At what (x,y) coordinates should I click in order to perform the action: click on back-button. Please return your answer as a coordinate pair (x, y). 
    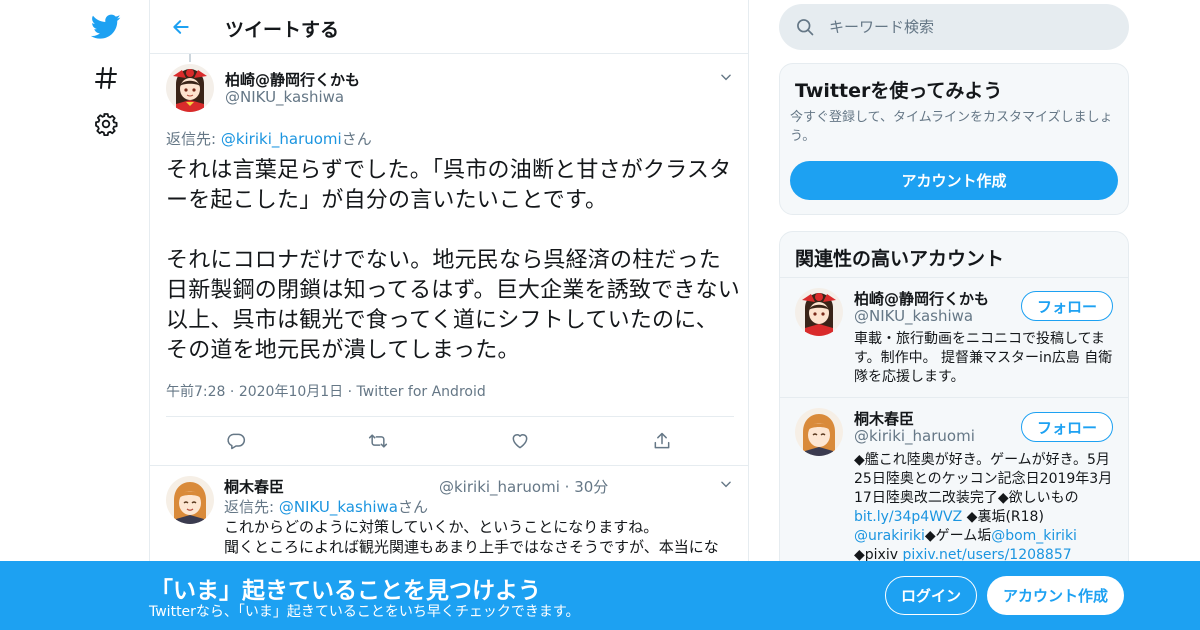
    Looking at the image, I should click on (181, 27).